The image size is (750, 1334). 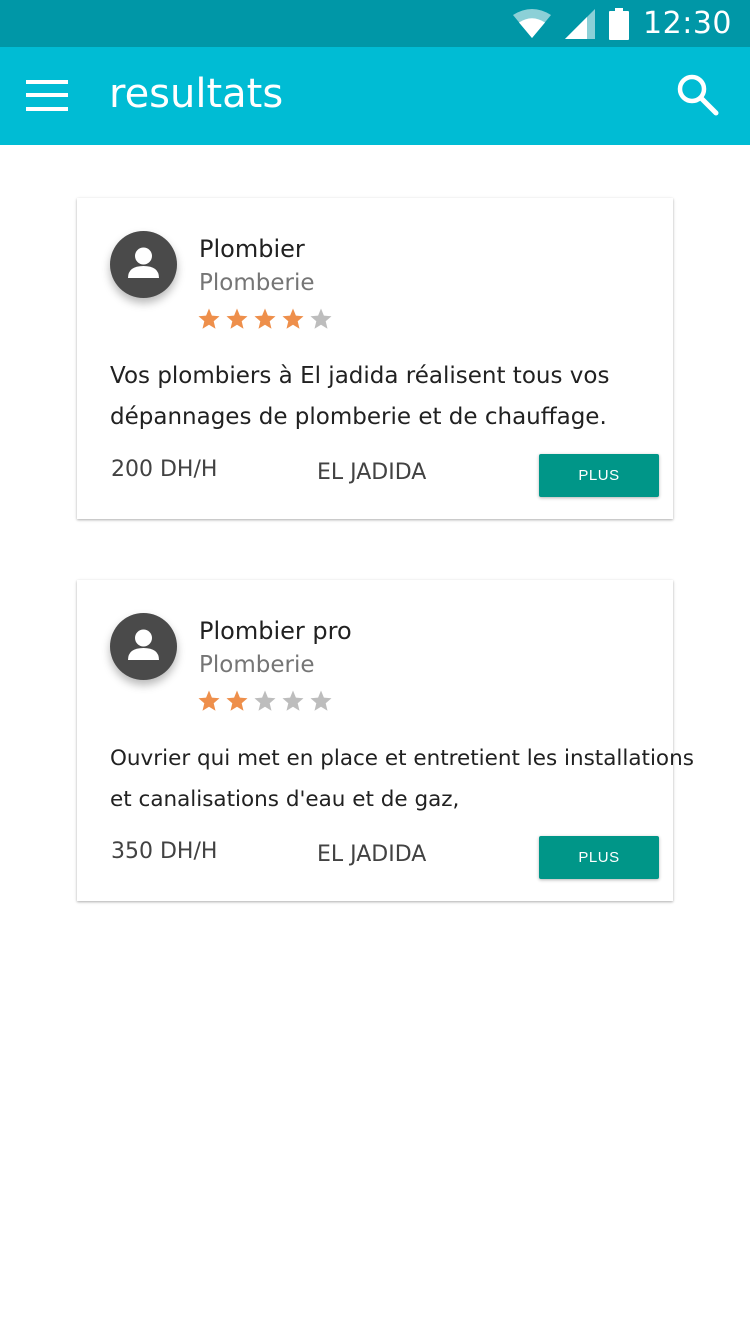 I want to click on battery-icon, so click(x=619, y=23).